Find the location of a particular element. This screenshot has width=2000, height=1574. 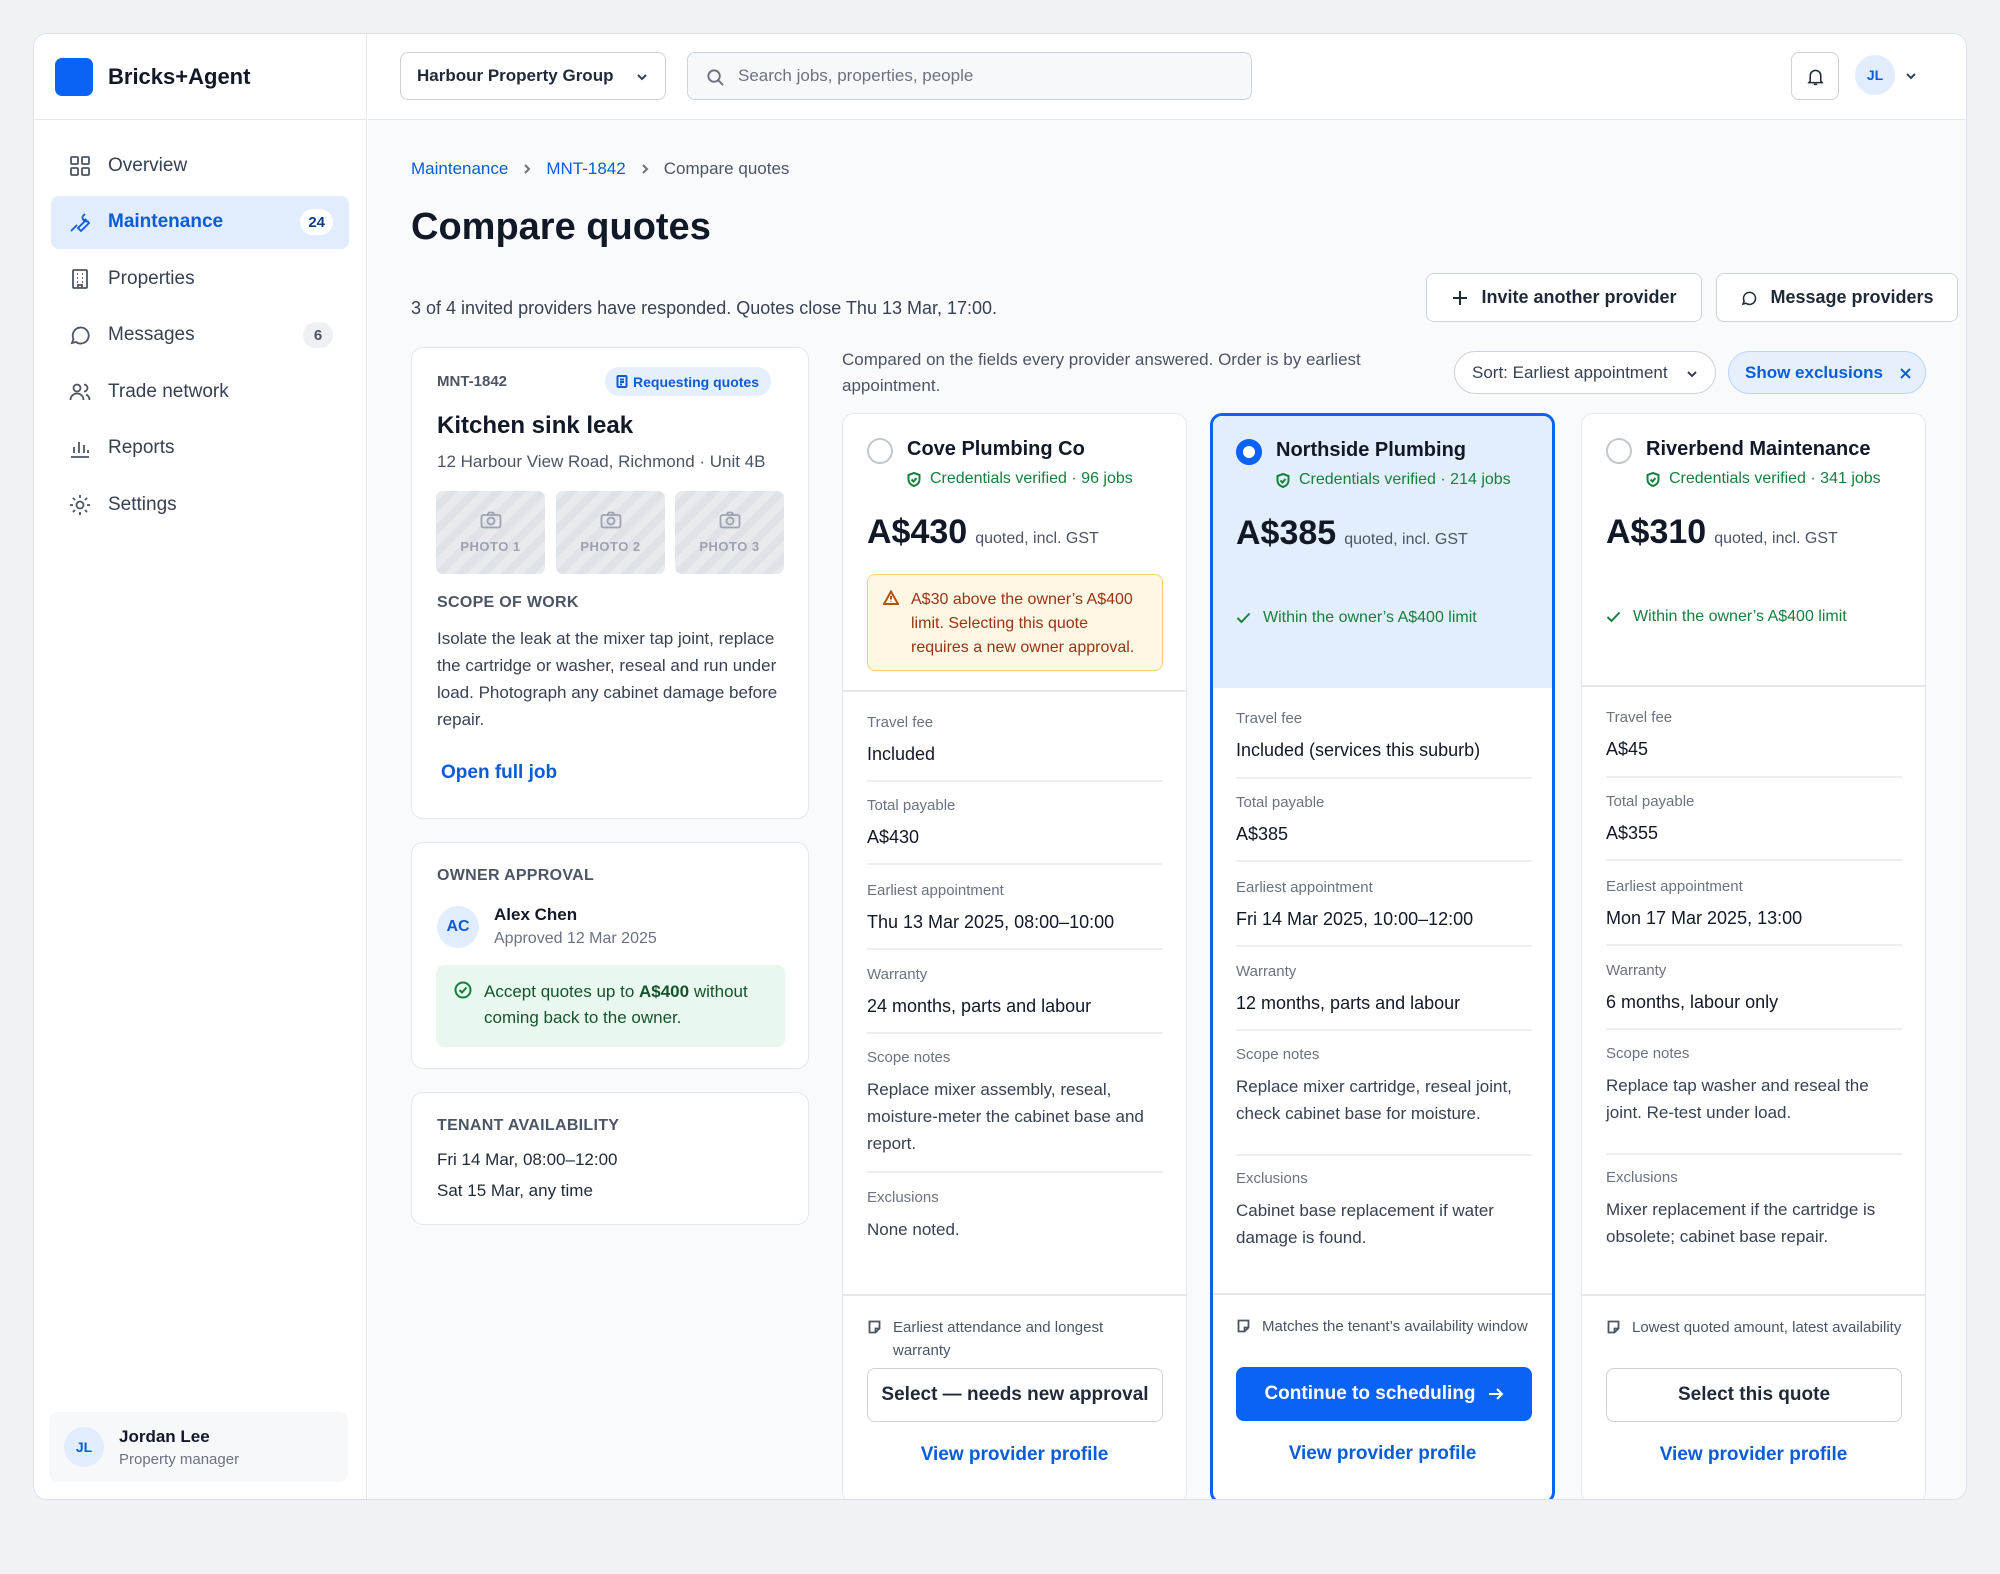

search-input: Search jobs, properties, people is located at coordinates (969, 76).